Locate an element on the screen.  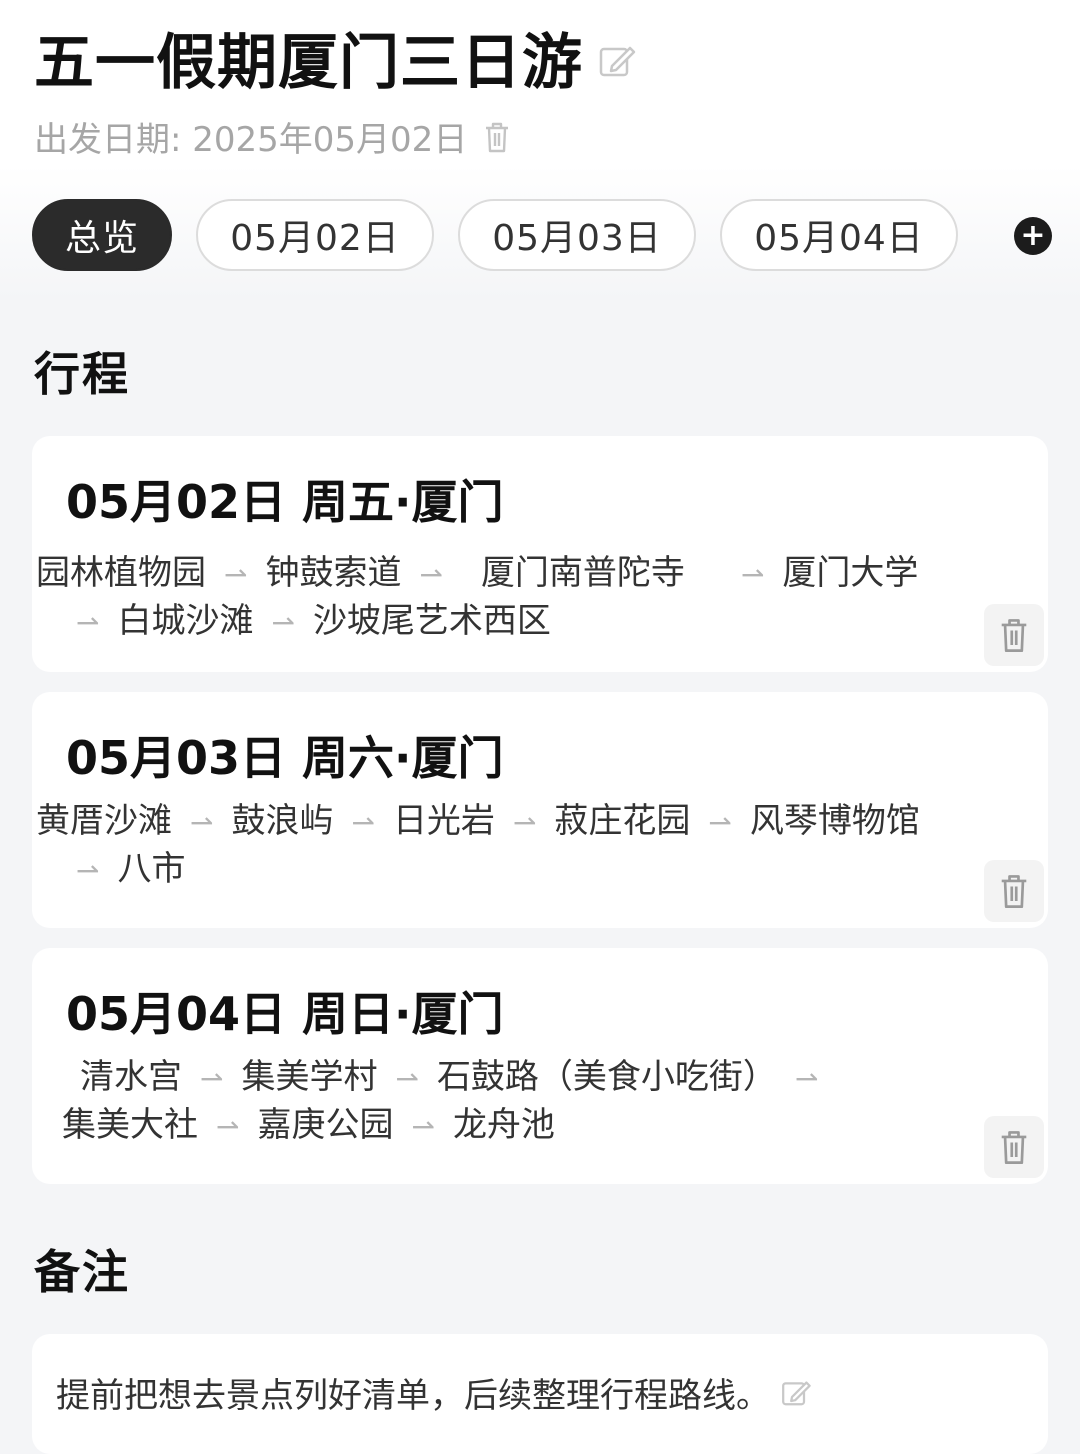
day-card-title: 05月02日 周五·厦门 is located at coordinates (285, 502).